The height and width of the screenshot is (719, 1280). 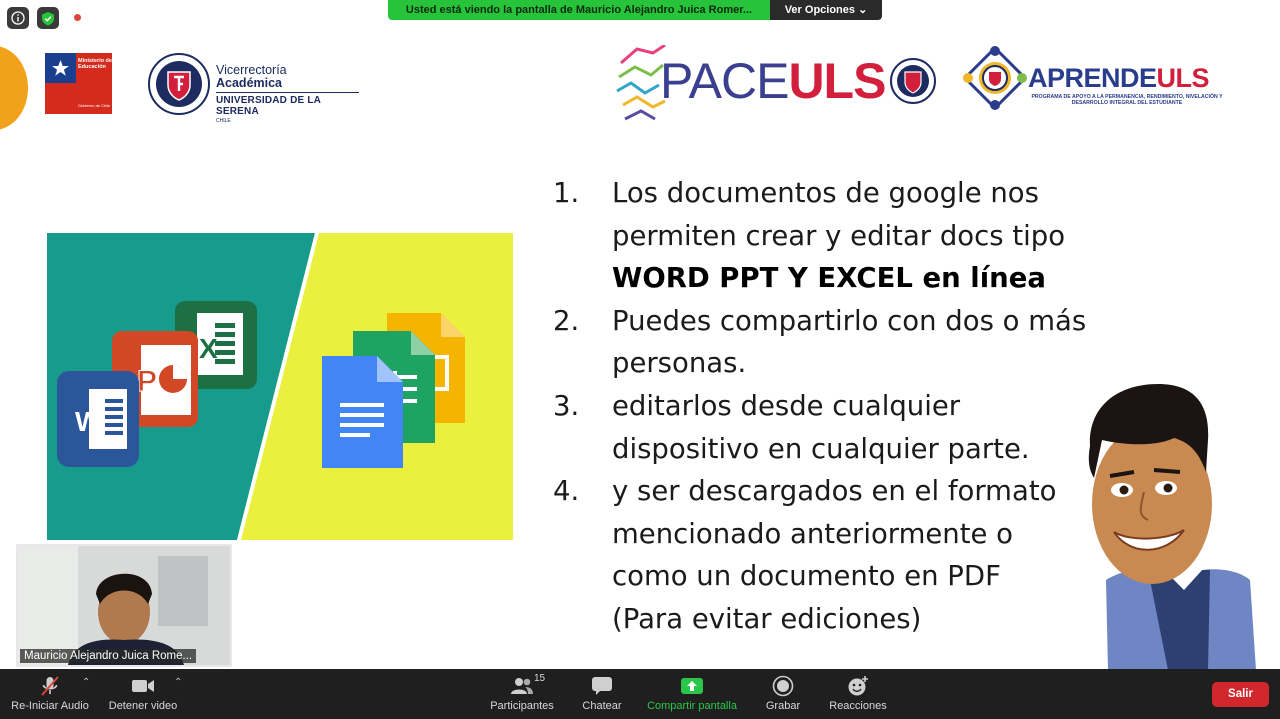 I want to click on view-options-button: Ver Opciones ⌄, so click(x=826, y=10).